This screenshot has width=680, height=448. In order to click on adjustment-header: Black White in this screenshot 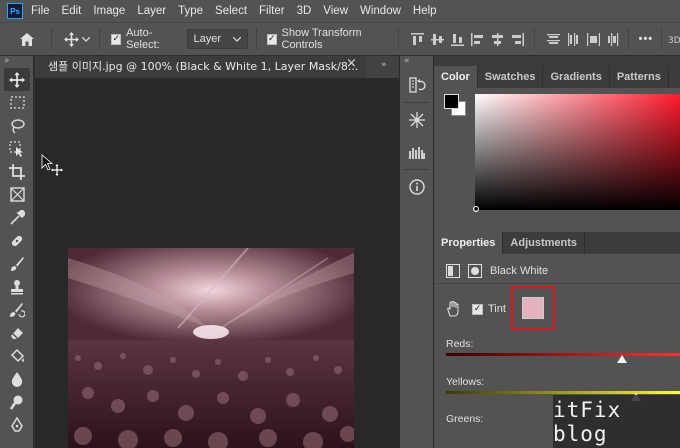, I will do `click(557, 271)`.